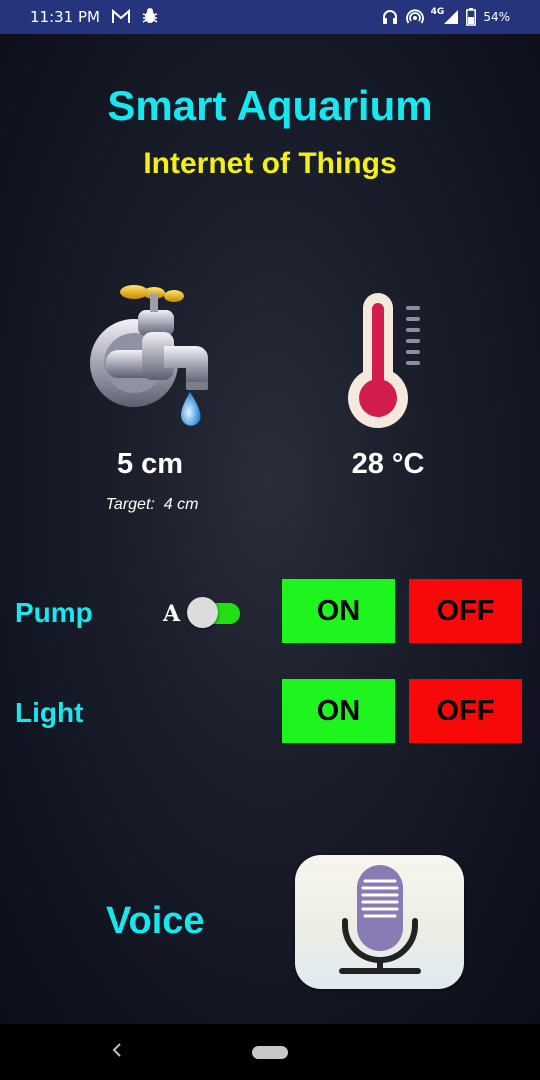 The height and width of the screenshot is (1080, 540). I want to click on status-time: 11:31 PM, so click(65, 17).